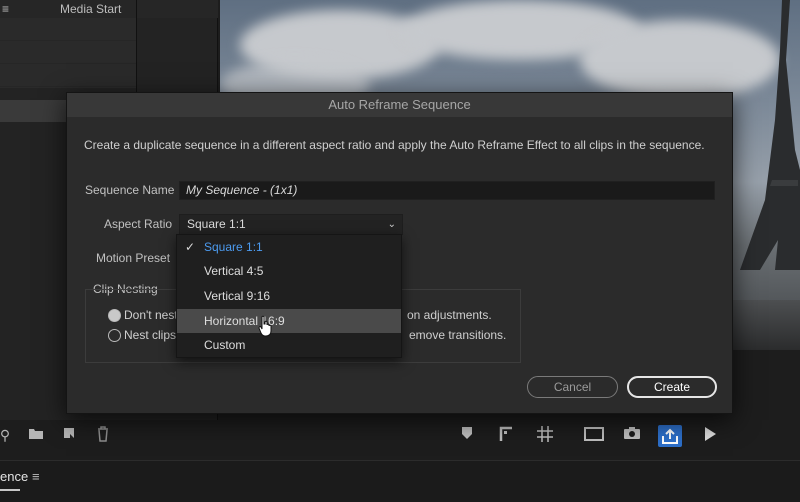 The image size is (800, 502). What do you see at coordinates (289, 247) in the screenshot?
I see `option-square-1-1: ✓ Square 1:1` at bounding box center [289, 247].